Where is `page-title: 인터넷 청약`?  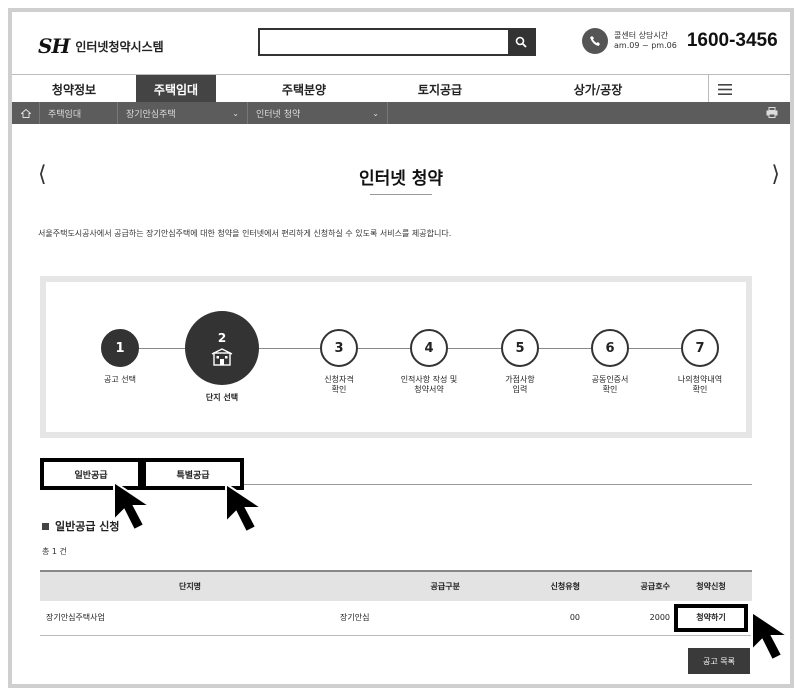 page-title: 인터넷 청약 is located at coordinates (401, 179).